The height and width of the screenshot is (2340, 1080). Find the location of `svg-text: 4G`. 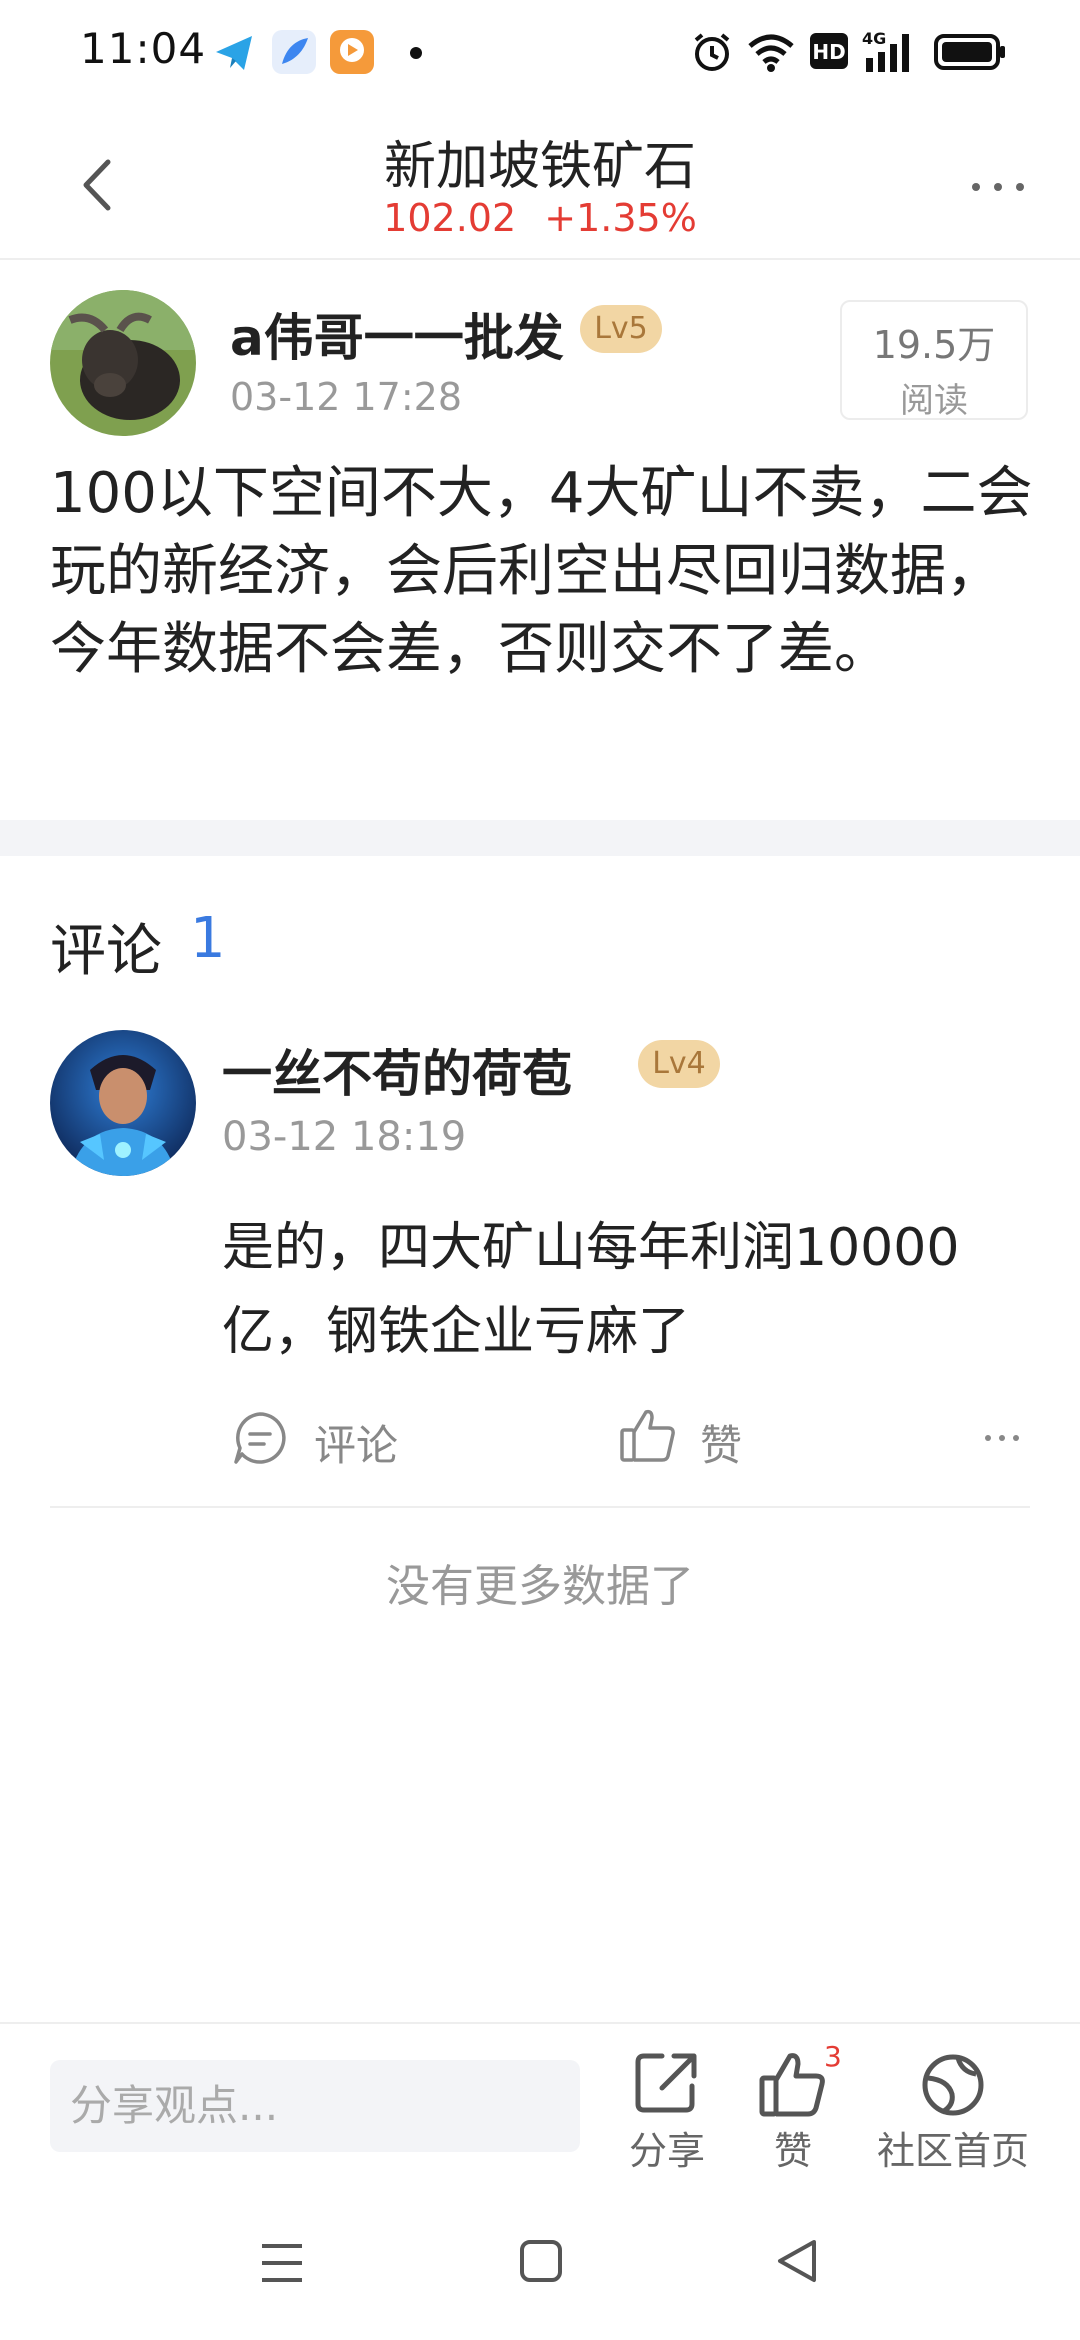

svg-text: 4G is located at coordinates (874, 38).